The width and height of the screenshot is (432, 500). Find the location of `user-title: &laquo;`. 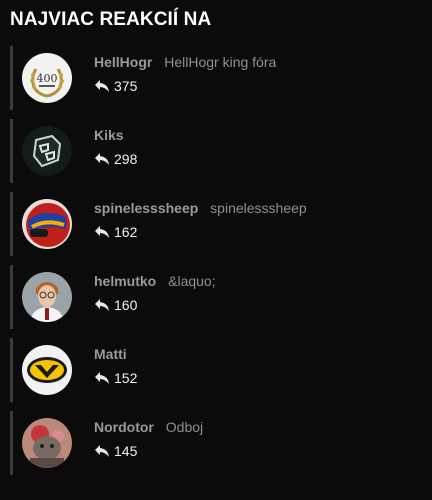

user-title: &laquo; is located at coordinates (192, 281).